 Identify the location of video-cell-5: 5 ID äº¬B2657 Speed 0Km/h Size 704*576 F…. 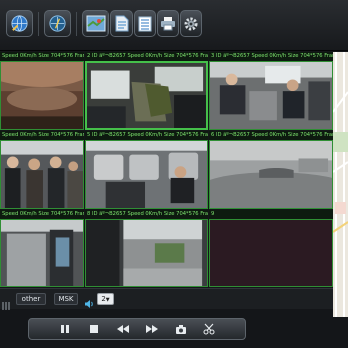
(146, 170).